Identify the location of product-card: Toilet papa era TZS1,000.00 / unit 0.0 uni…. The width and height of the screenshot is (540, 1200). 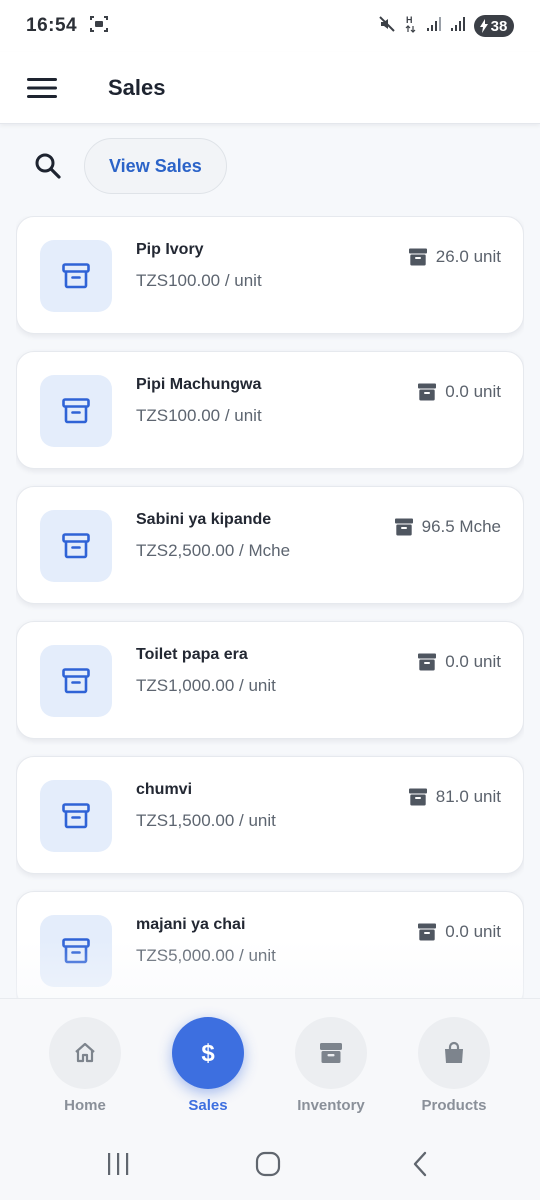
(270, 680).